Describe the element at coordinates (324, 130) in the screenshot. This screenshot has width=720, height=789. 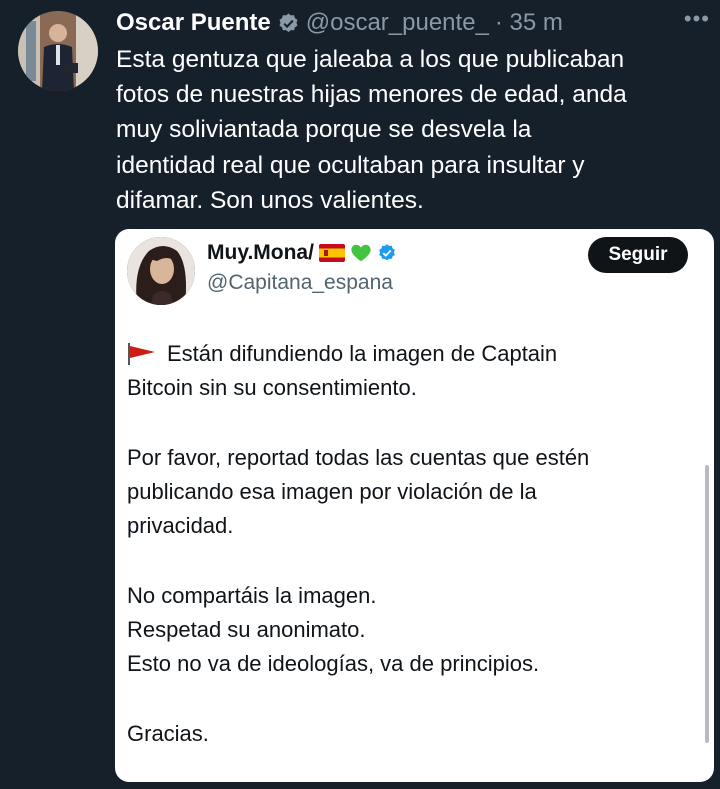
I see `tweet-text-line: muy soliviantada porque se desvela la` at that location.